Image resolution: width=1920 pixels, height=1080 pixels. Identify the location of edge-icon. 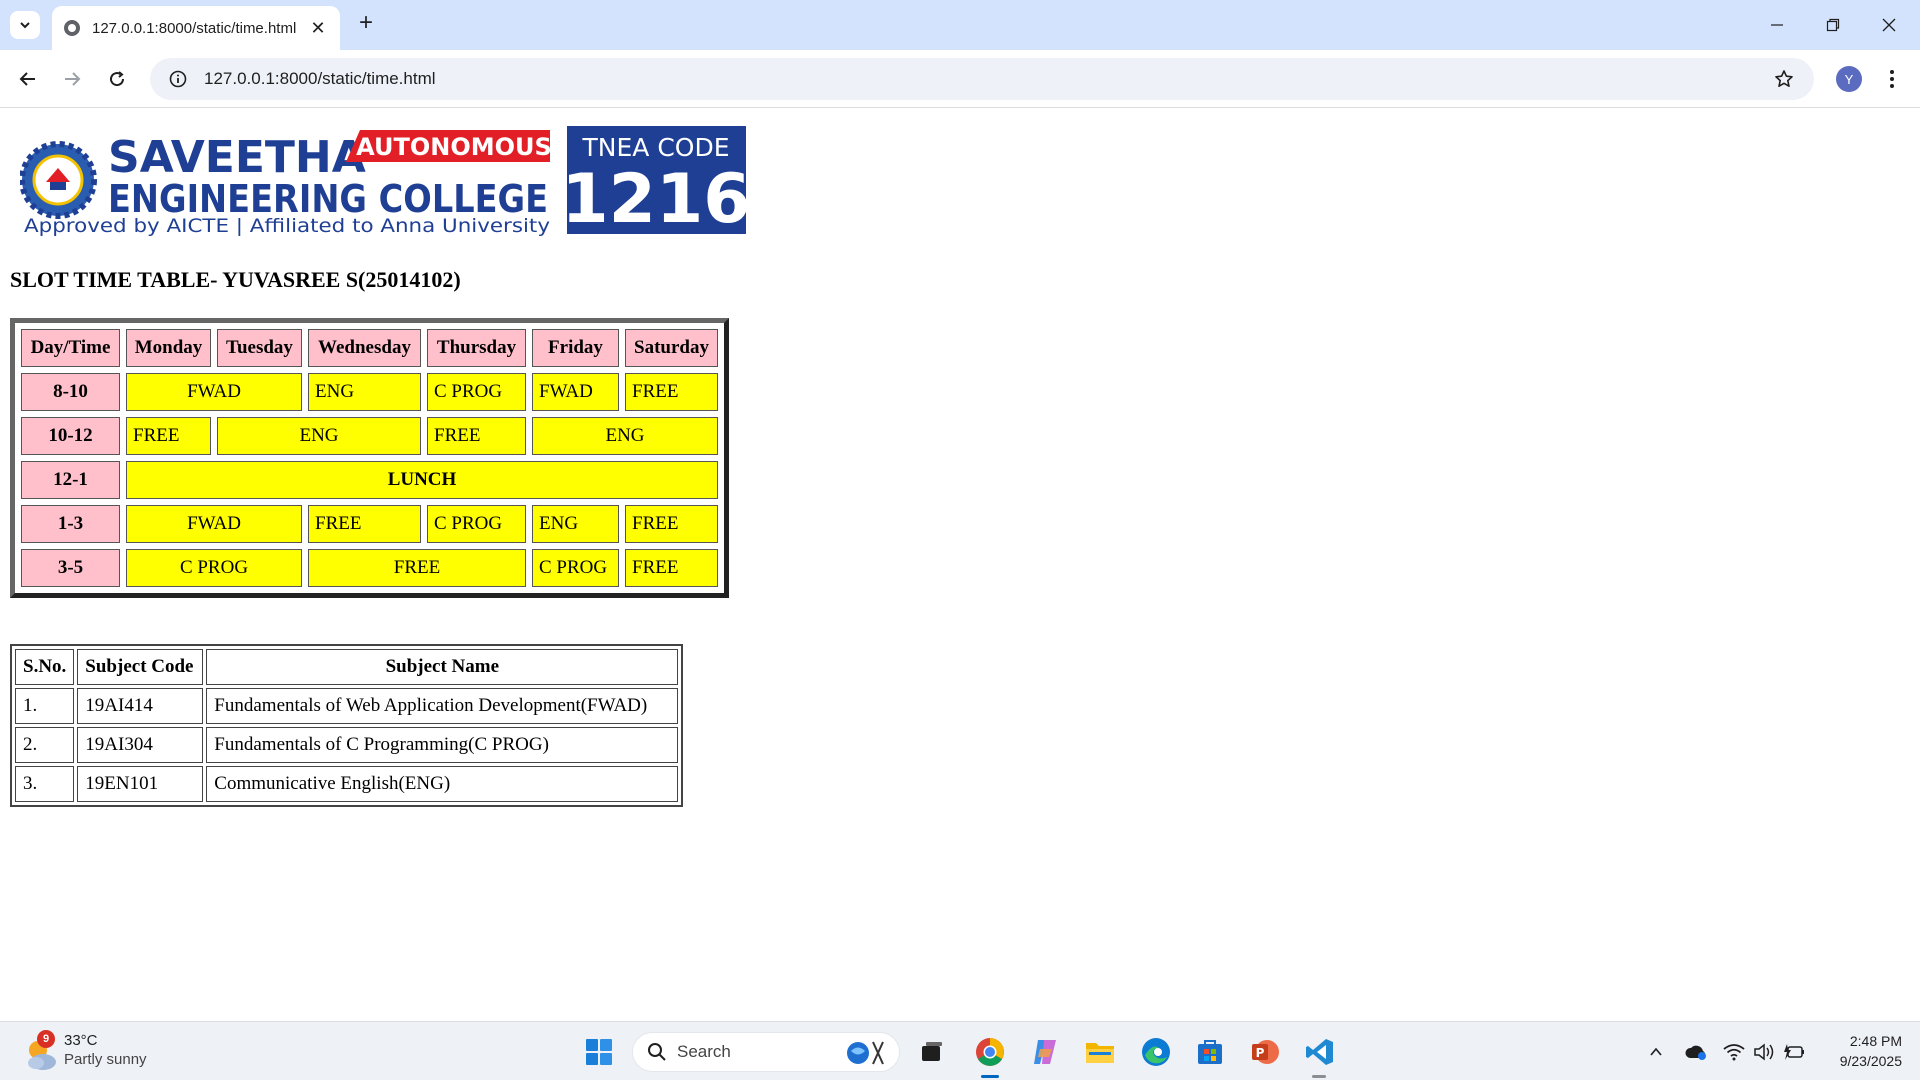
(1156, 1052).